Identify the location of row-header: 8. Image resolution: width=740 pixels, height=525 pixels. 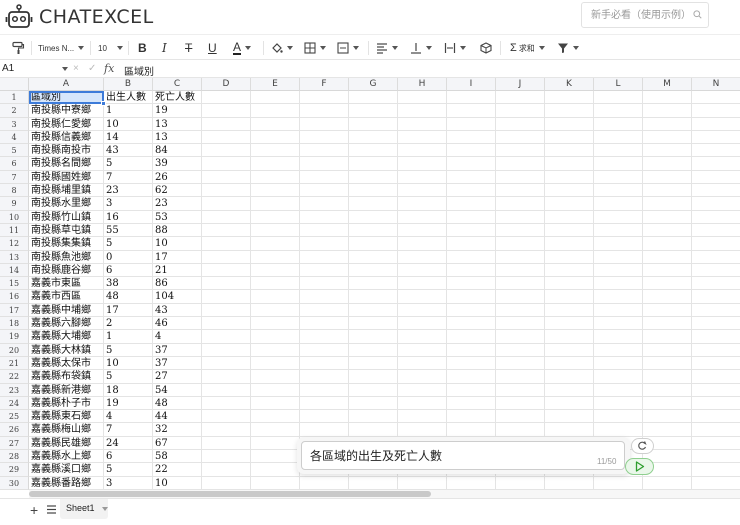
(14, 191).